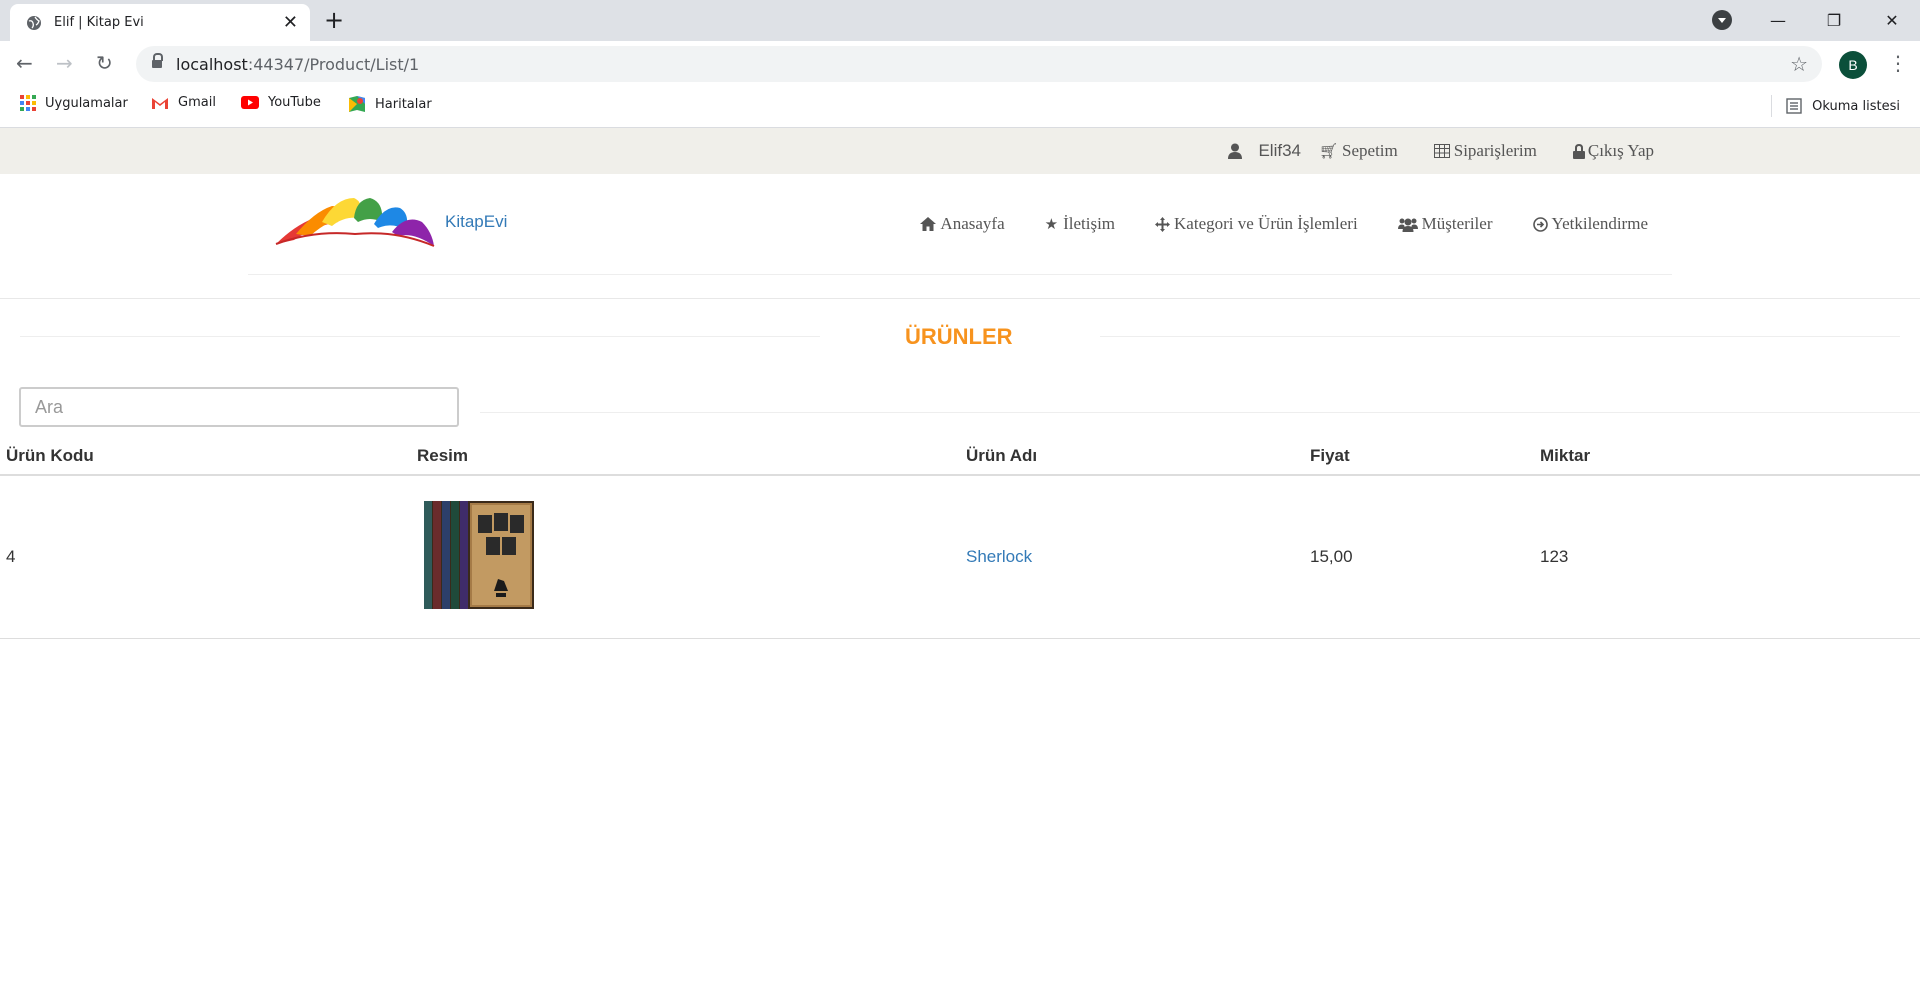 This screenshot has height=1006, width=1920. Describe the element at coordinates (999, 556) in the screenshot. I see `product-name-link: Sherlock` at that location.